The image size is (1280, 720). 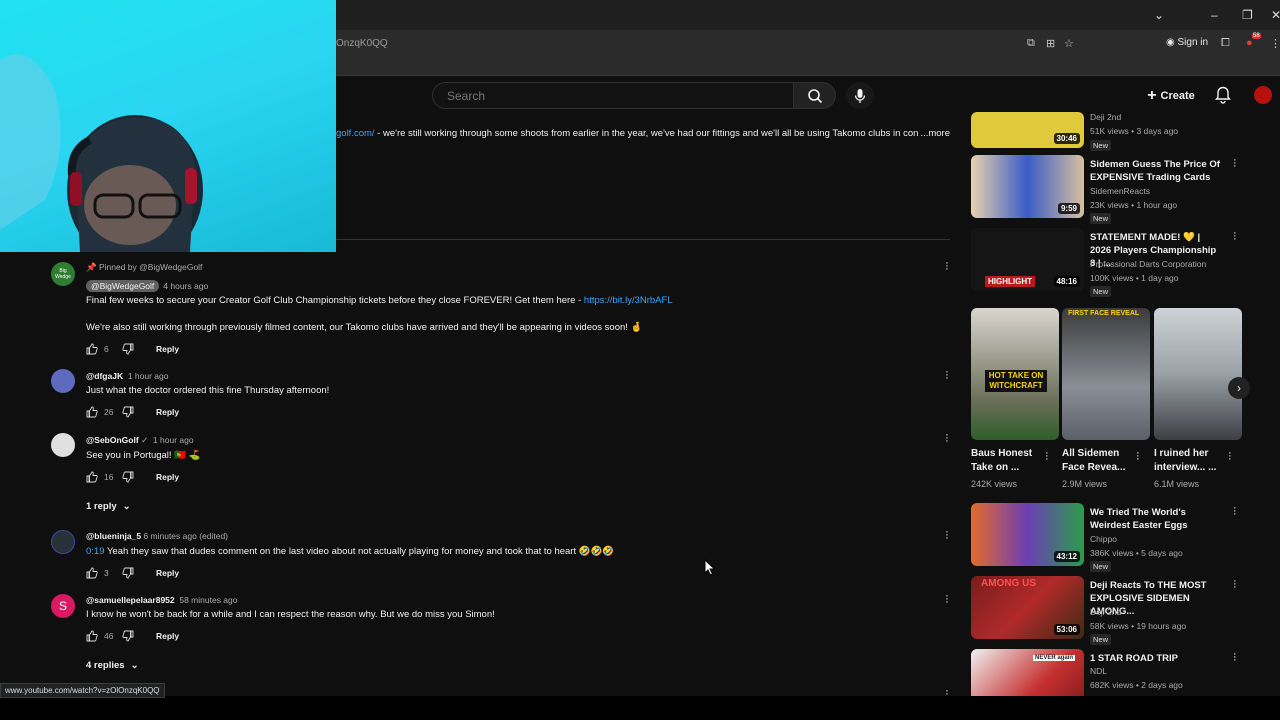 I want to click on user-avatar, so click(x=1263, y=95).